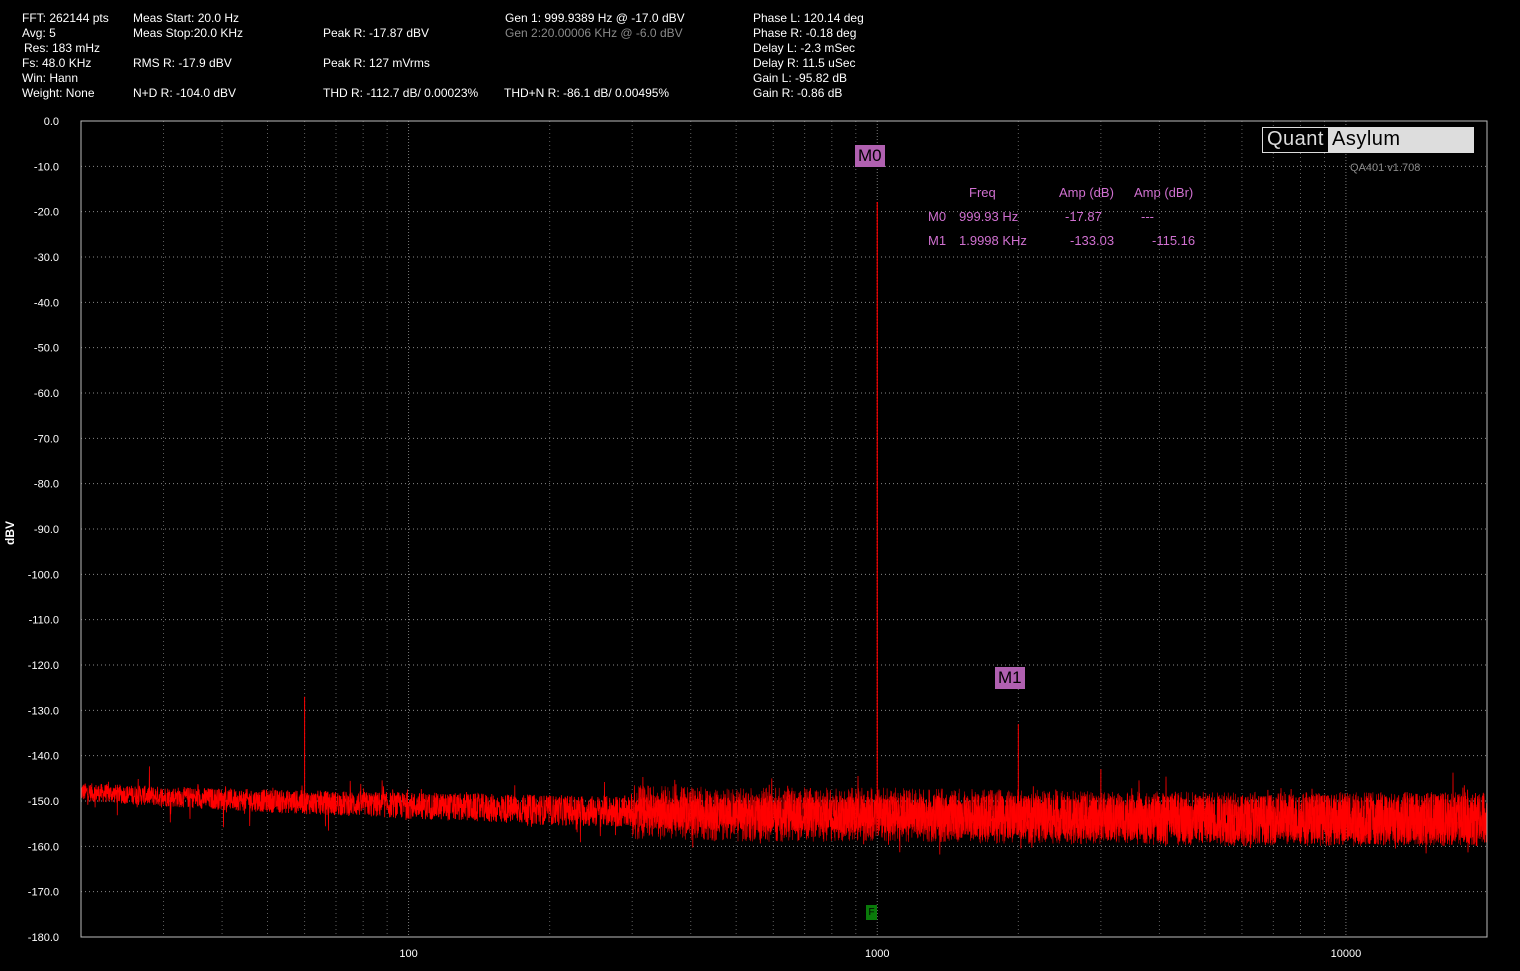  I want to click on y-tick-label: -180.0, so click(43, 938).